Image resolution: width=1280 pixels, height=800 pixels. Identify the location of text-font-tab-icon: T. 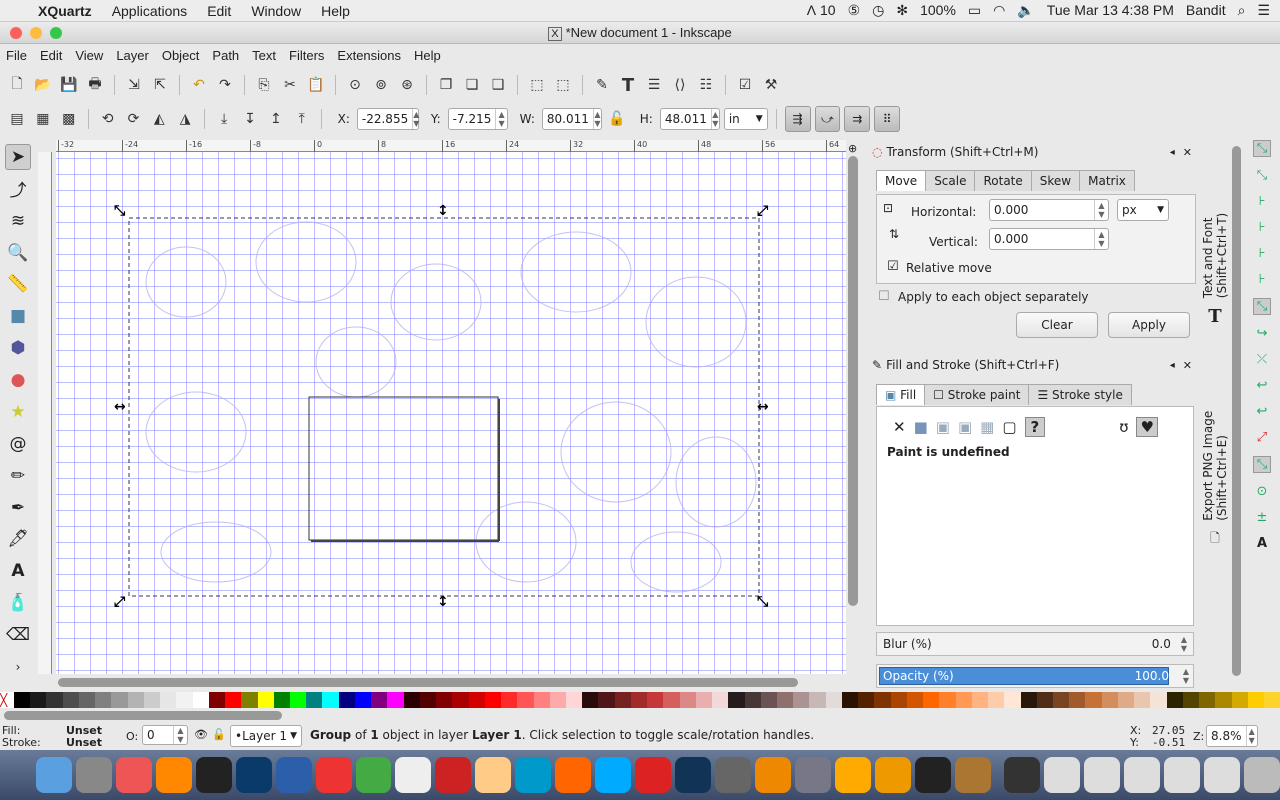
(1214, 316).